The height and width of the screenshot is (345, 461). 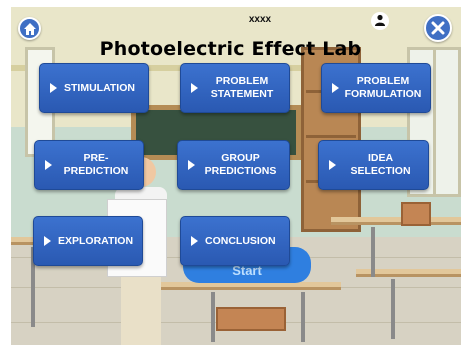 I want to click on group-predictions-button: GROUP PREDICTIONS, so click(x=233, y=165).